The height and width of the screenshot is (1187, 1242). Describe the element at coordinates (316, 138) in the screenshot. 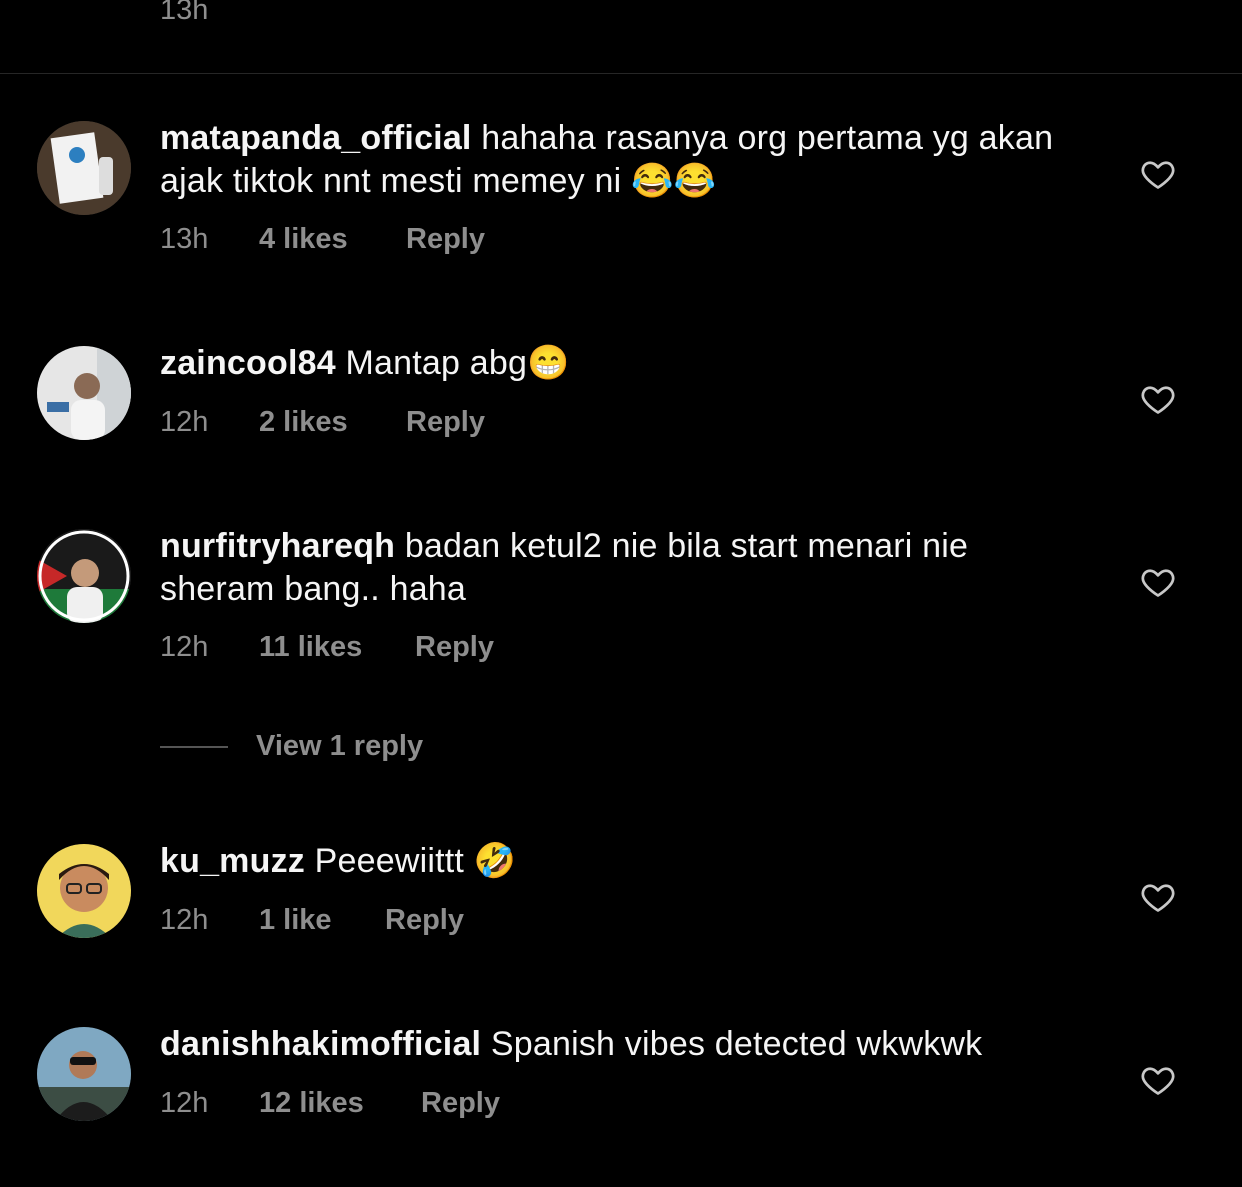

I see `comment-username: matapanda_official` at that location.